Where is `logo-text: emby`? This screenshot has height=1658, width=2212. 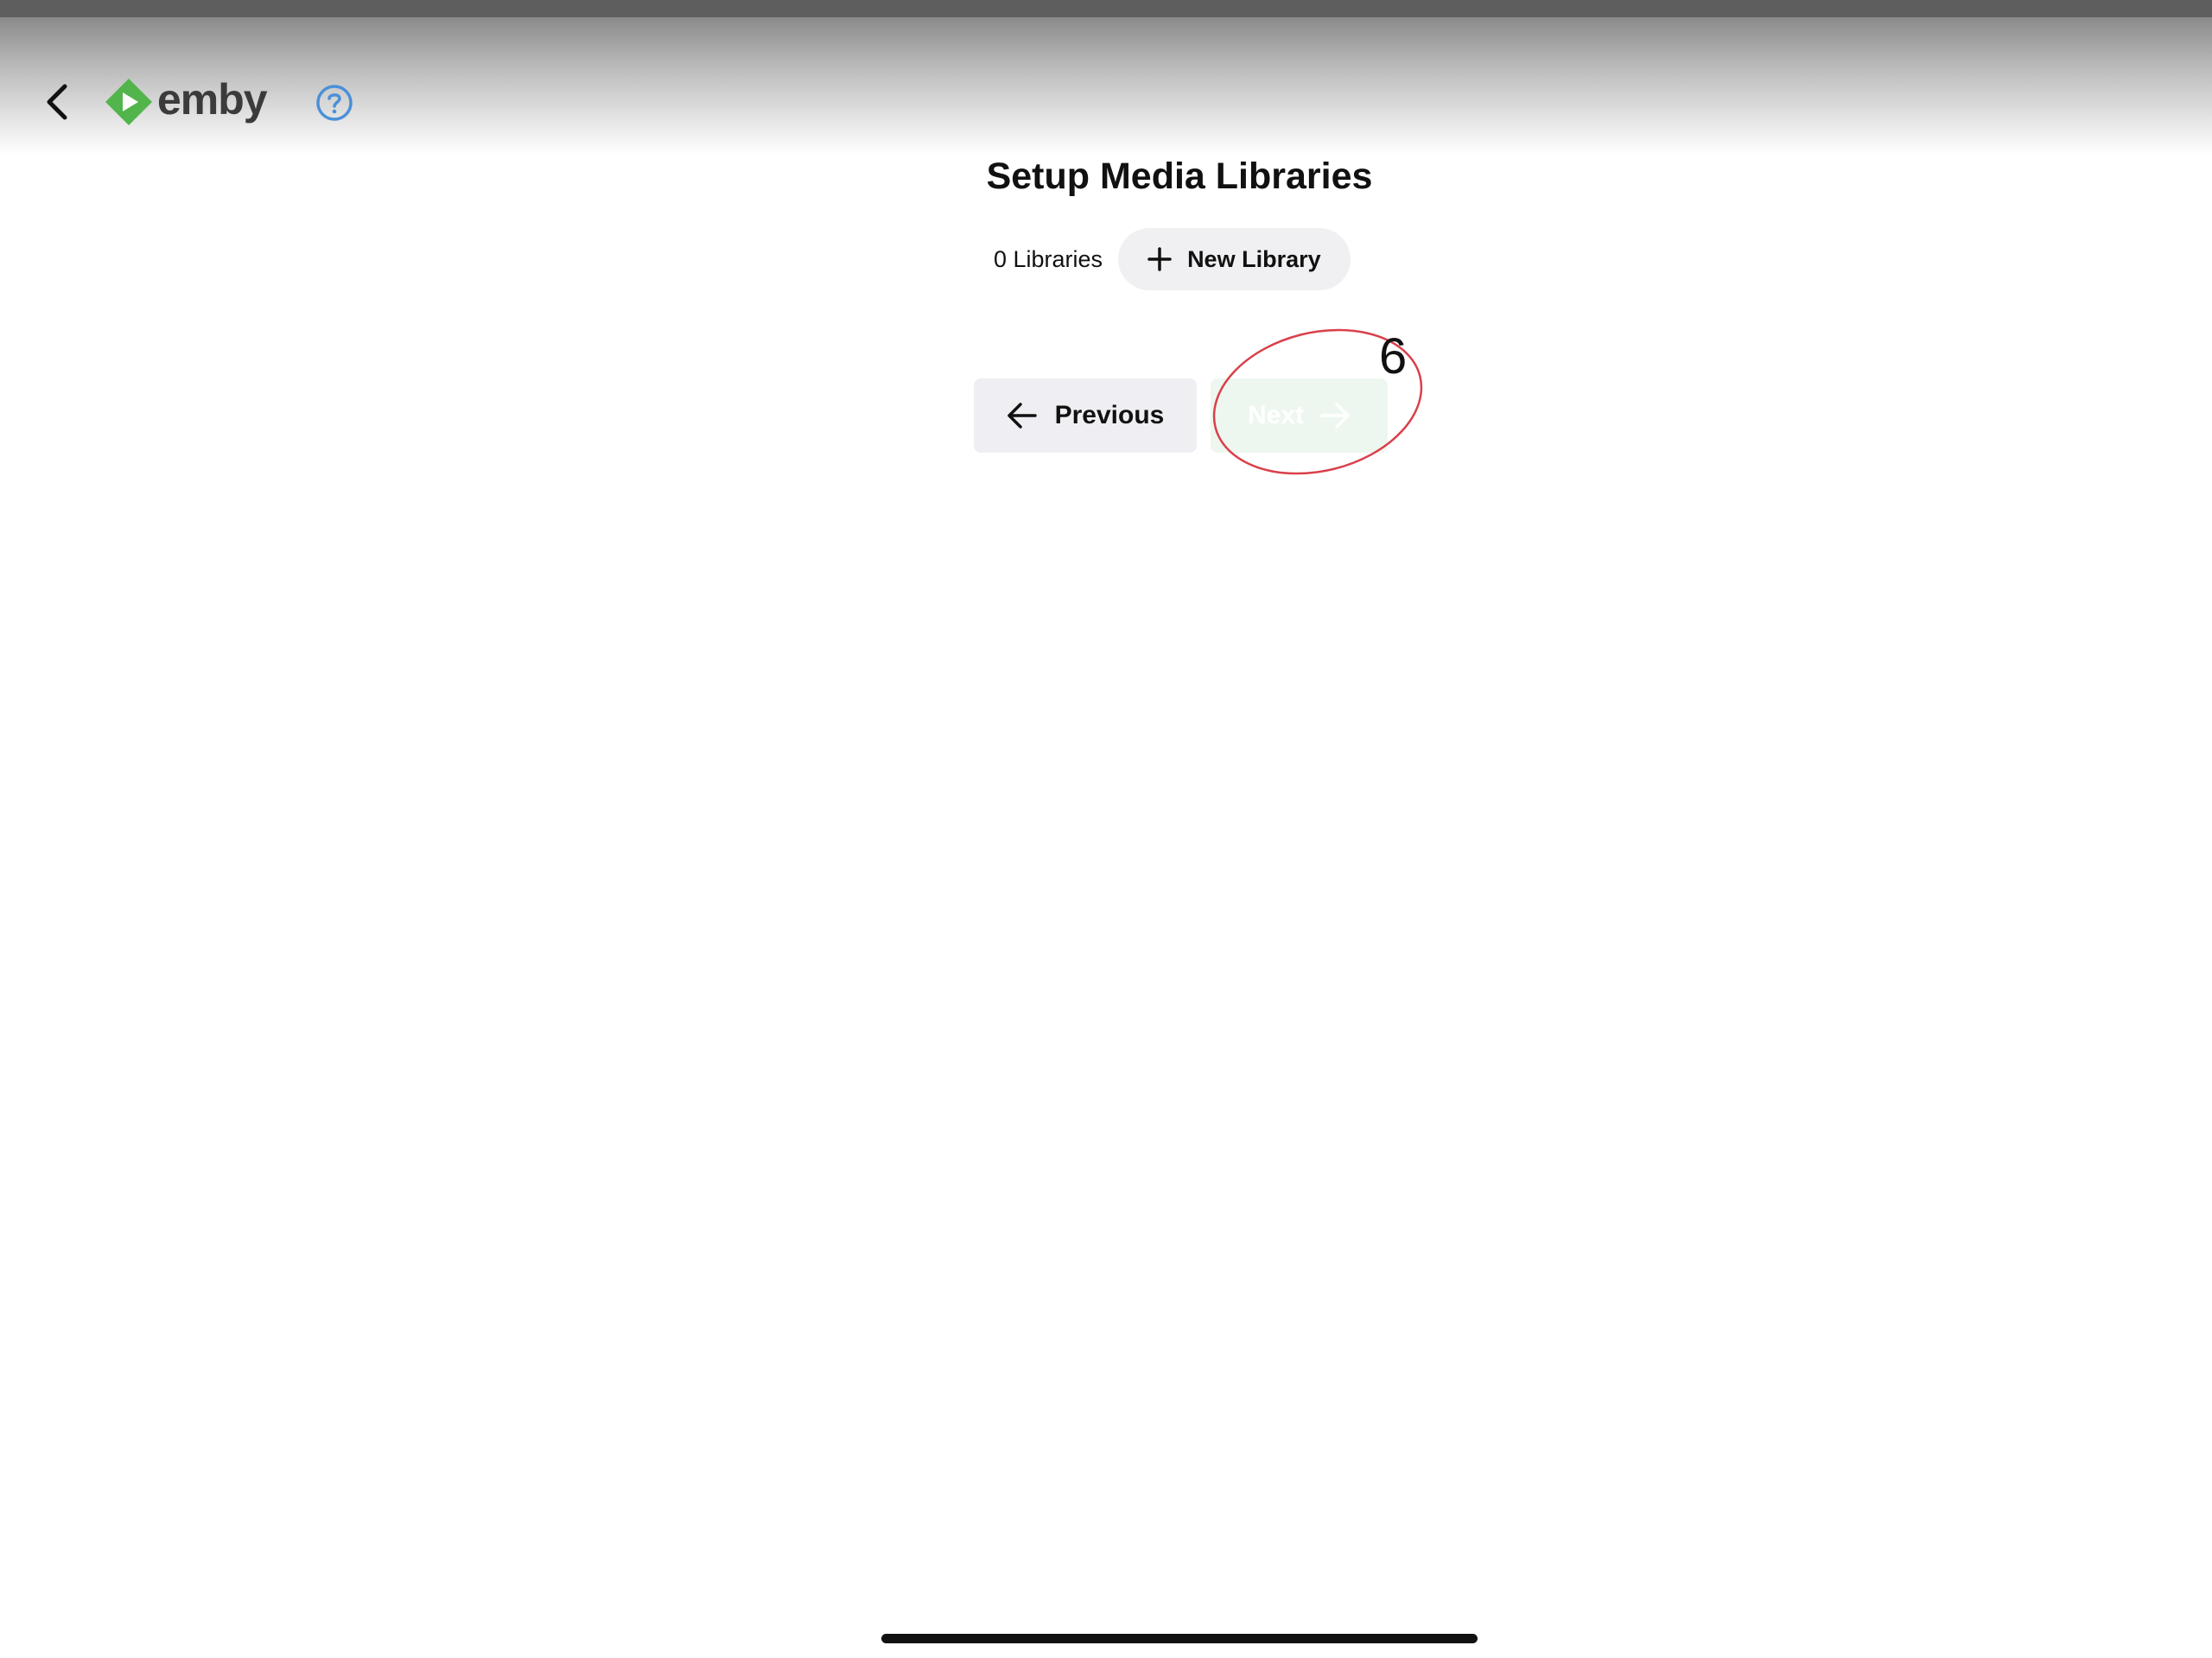 logo-text: emby is located at coordinates (212, 99).